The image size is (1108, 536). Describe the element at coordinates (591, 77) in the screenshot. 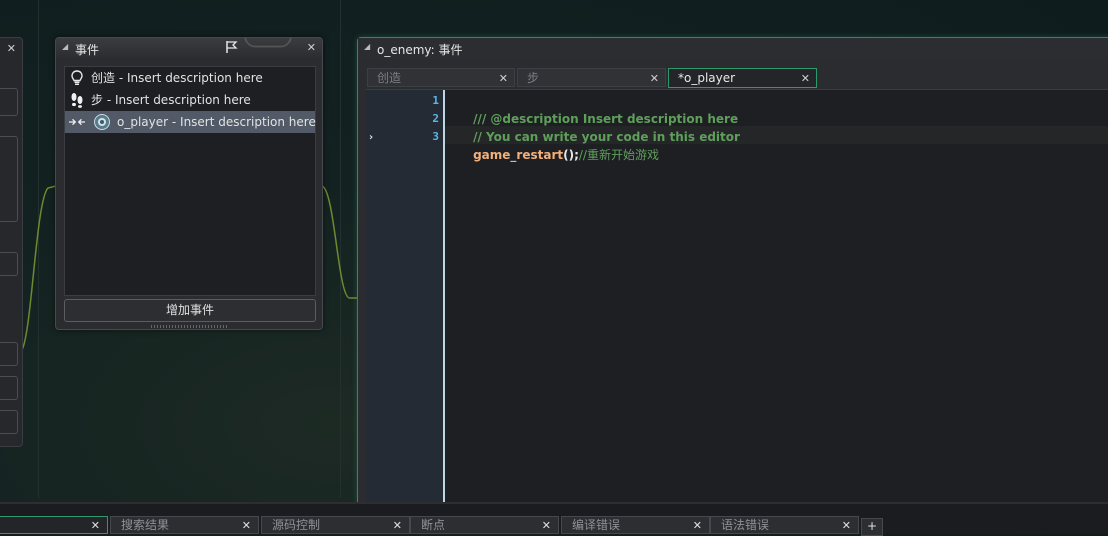

I see `tab-step: 步 ✕` at that location.